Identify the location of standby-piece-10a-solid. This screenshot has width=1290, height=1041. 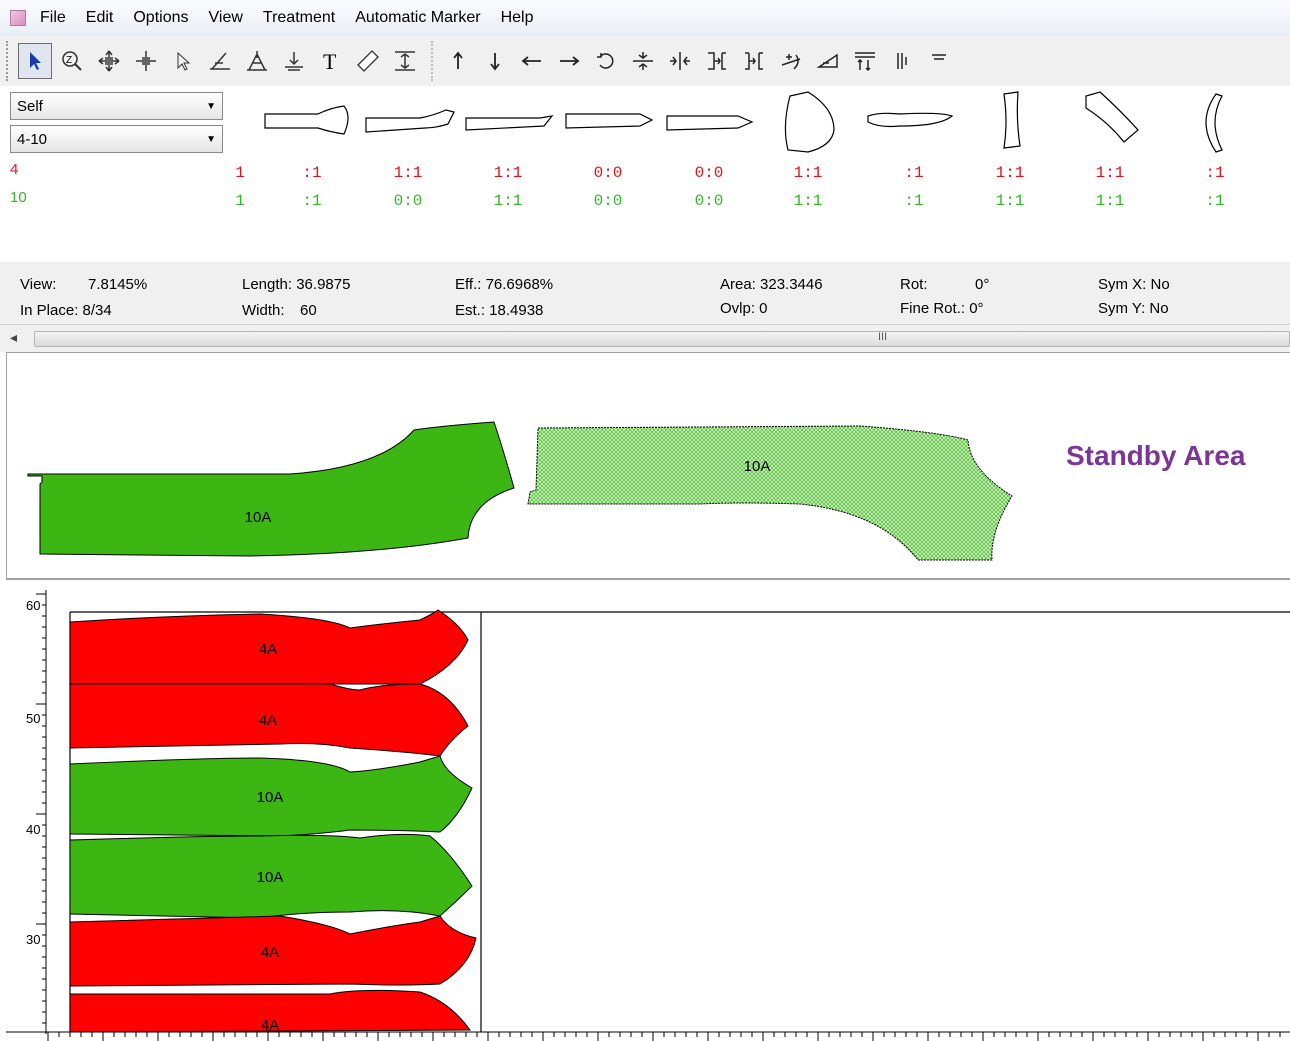
(271, 489).